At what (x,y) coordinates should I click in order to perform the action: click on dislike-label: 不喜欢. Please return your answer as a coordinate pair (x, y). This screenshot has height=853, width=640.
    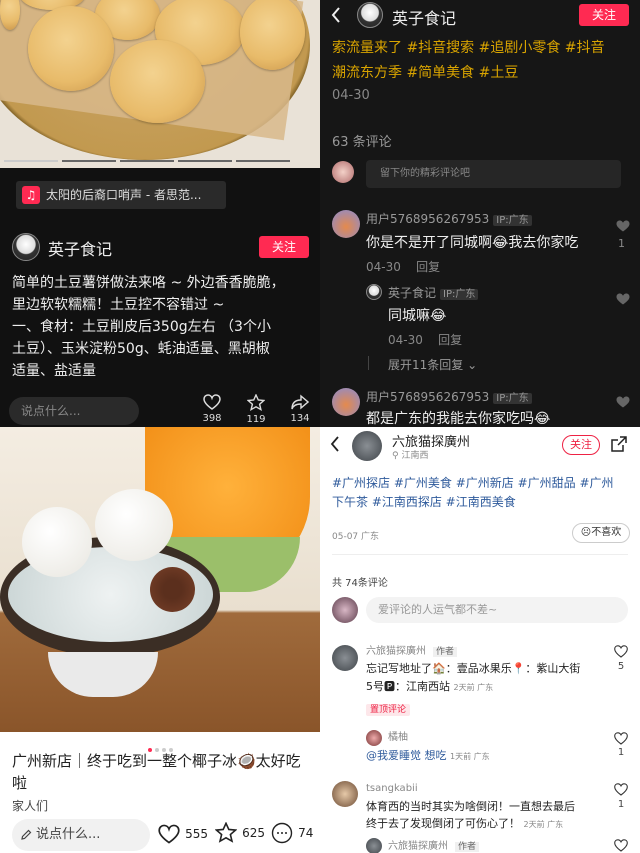
    Looking at the image, I should click on (606, 532).